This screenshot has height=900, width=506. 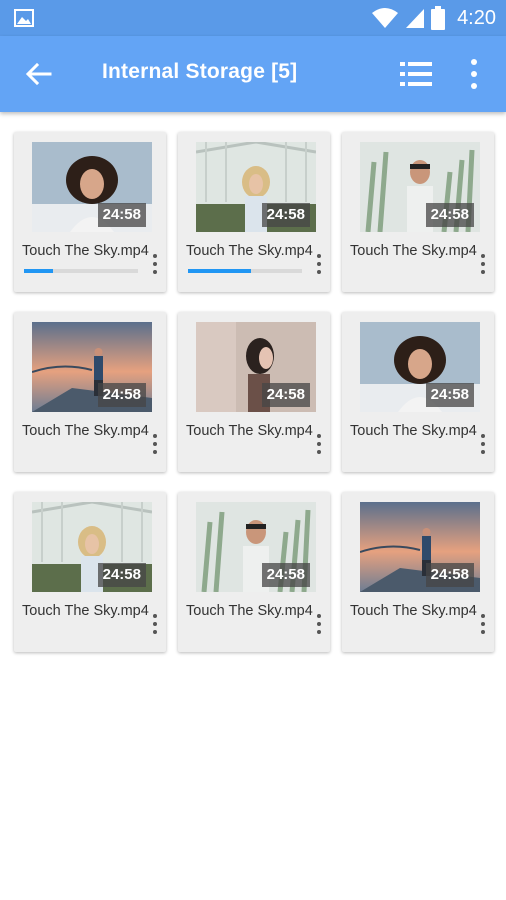 I want to click on list-view-icon, so click(x=416, y=74).